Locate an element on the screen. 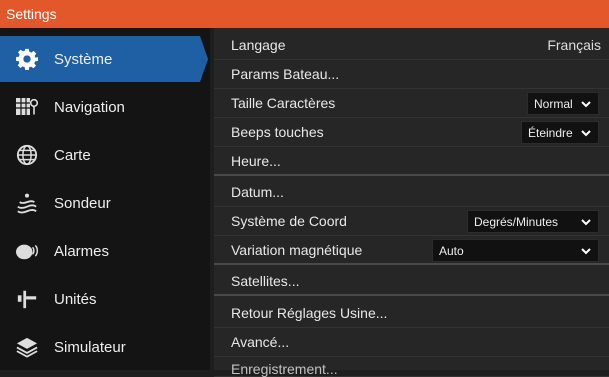 The width and height of the screenshot is (609, 377). setting-taille-caracteres: Taille Caractères Normal is located at coordinates (411, 103).